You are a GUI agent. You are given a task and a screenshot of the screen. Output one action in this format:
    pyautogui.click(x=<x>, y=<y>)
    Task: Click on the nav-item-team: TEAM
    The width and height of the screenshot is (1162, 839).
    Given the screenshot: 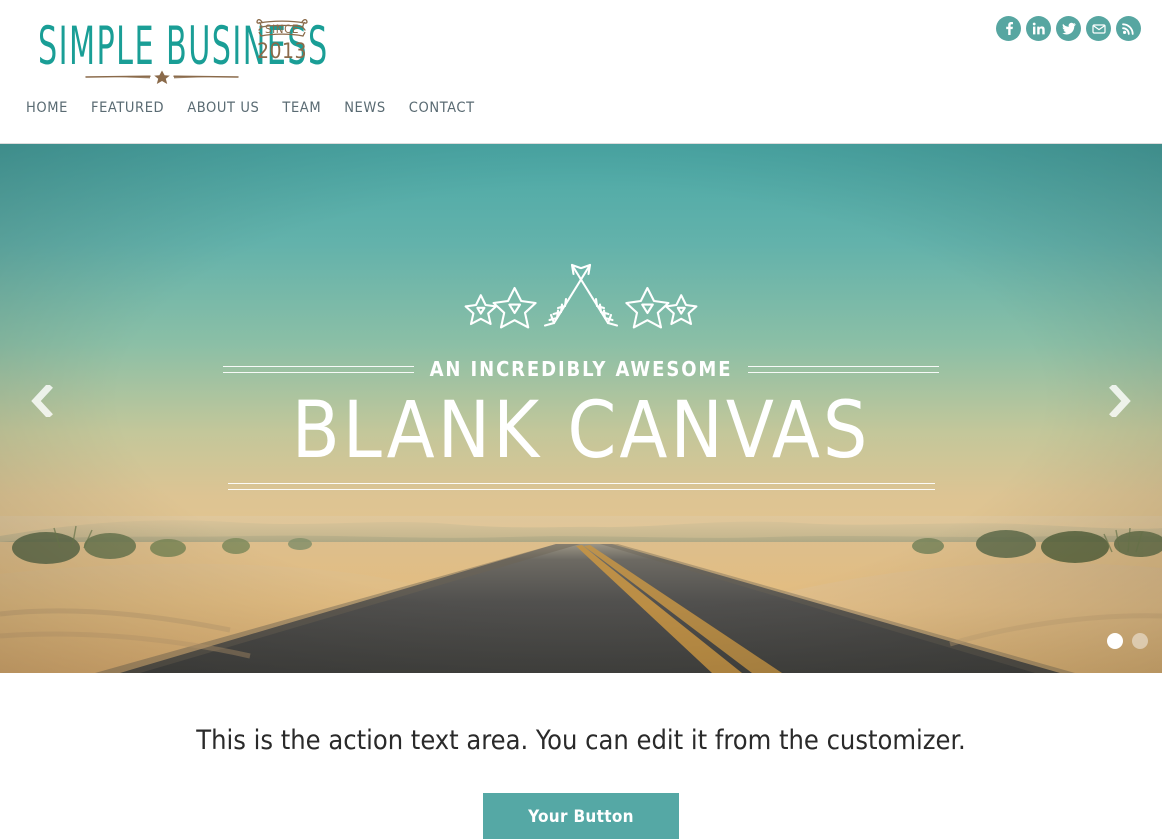 What is the action you would take?
    pyautogui.click(x=301, y=108)
    